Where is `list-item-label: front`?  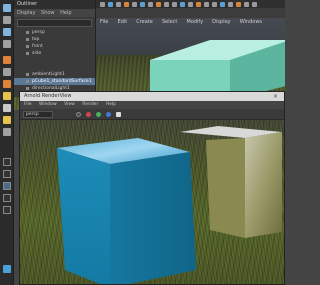 list-item-label: front is located at coordinates (37, 46).